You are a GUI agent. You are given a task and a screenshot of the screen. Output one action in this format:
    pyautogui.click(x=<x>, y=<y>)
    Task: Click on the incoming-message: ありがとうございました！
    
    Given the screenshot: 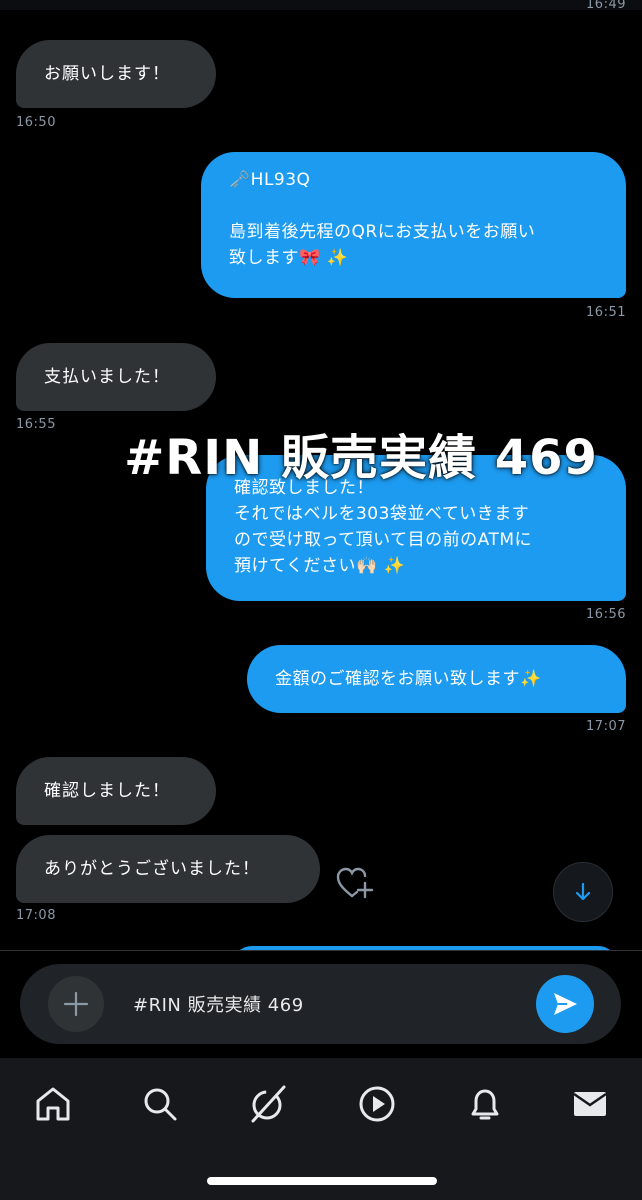 What is the action you would take?
    pyautogui.click(x=168, y=869)
    